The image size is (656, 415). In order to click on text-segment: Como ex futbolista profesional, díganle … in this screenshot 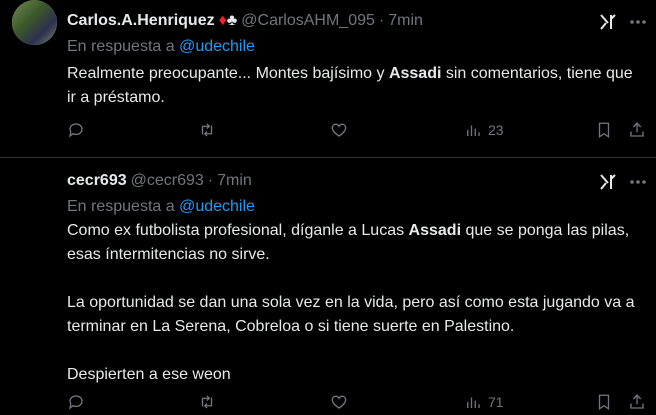, I will do `click(238, 230)`.